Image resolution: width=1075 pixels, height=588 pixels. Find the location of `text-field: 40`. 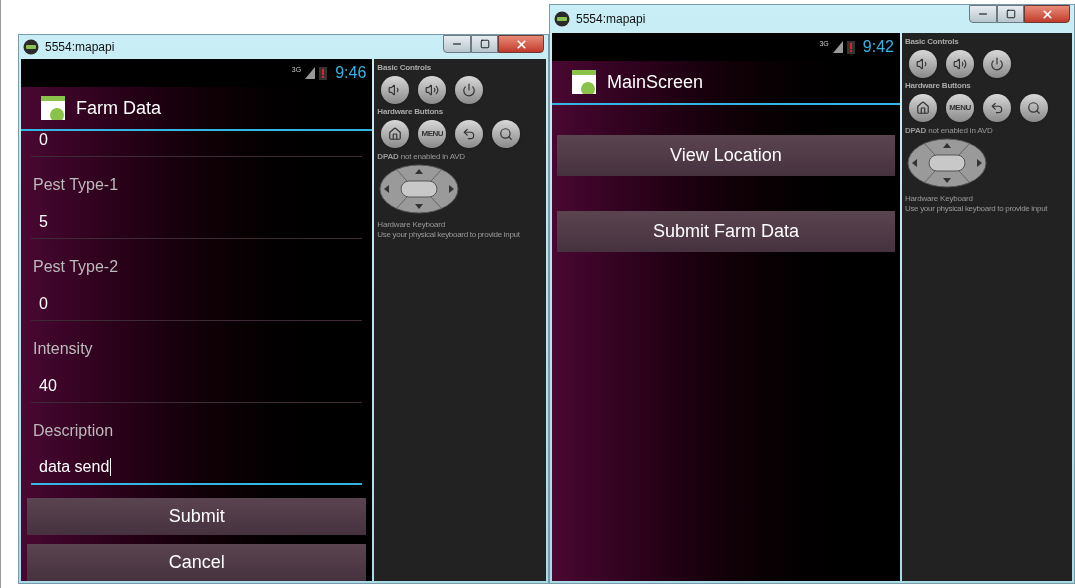

text-field: 40 is located at coordinates (197, 386).